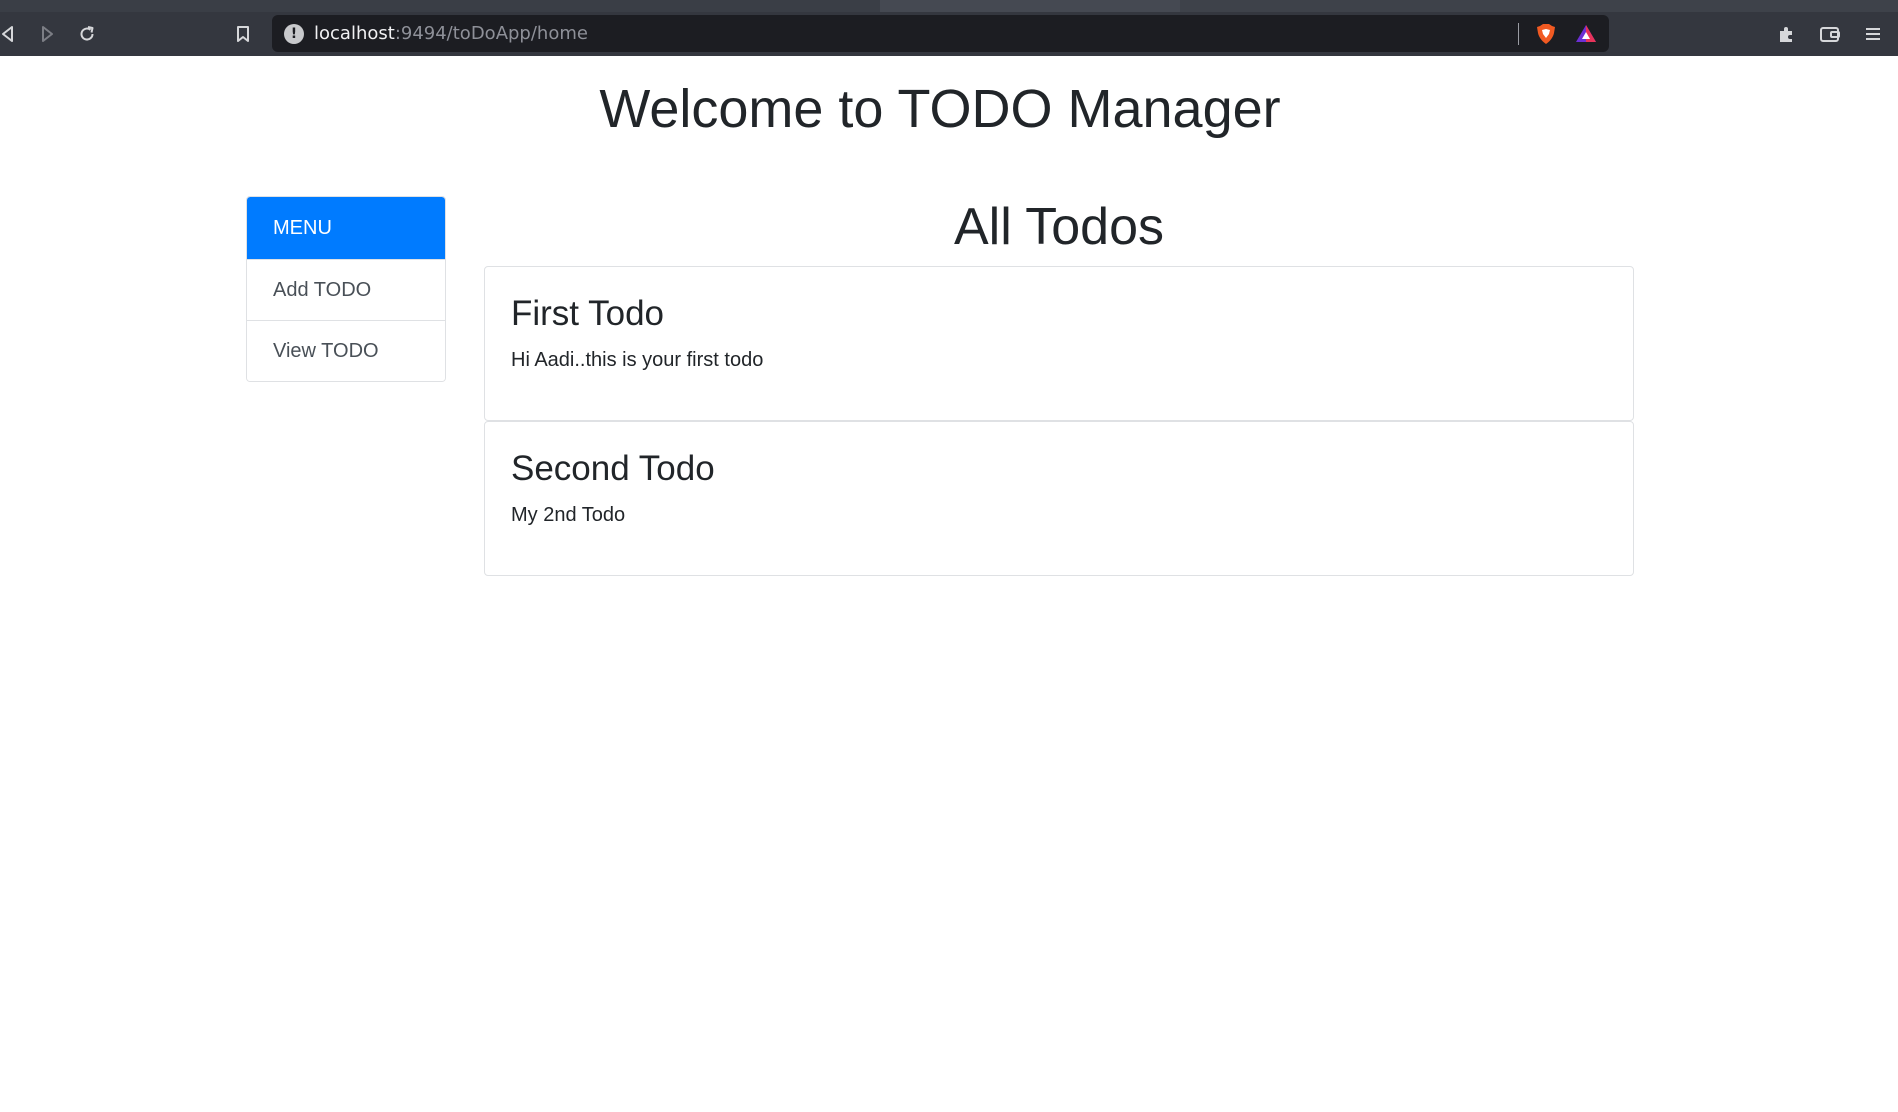  I want to click on page-title: Welcome to TODO Manager, so click(940, 109).